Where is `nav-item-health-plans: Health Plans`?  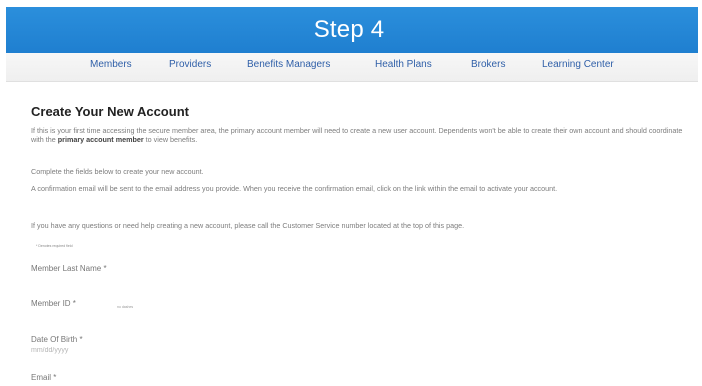 nav-item-health-plans: Health Plans is located at coordinates (403, 64).